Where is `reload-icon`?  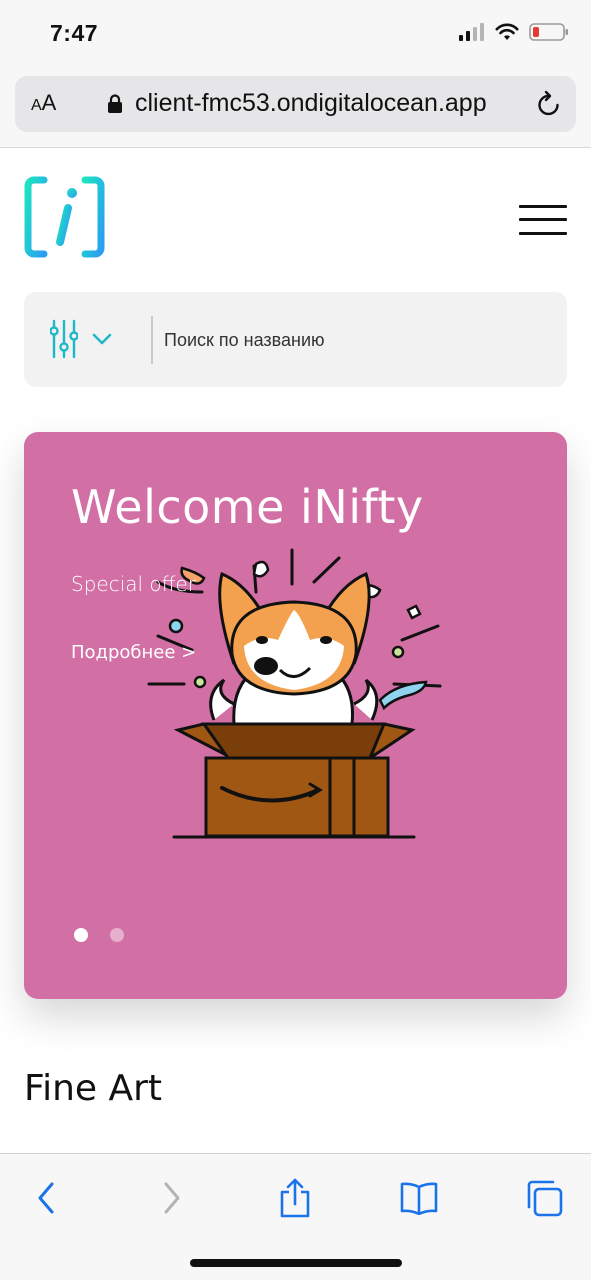 reload-icon is located at coordinates (549, 104).